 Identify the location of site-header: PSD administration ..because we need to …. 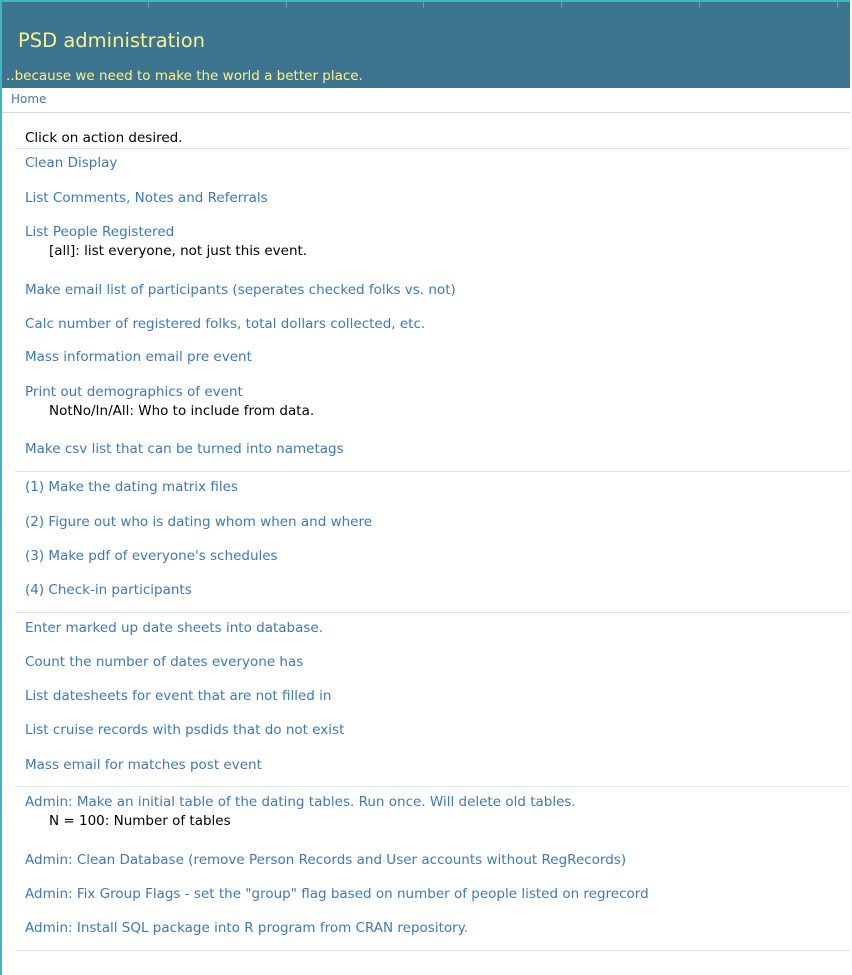
(426, 45).